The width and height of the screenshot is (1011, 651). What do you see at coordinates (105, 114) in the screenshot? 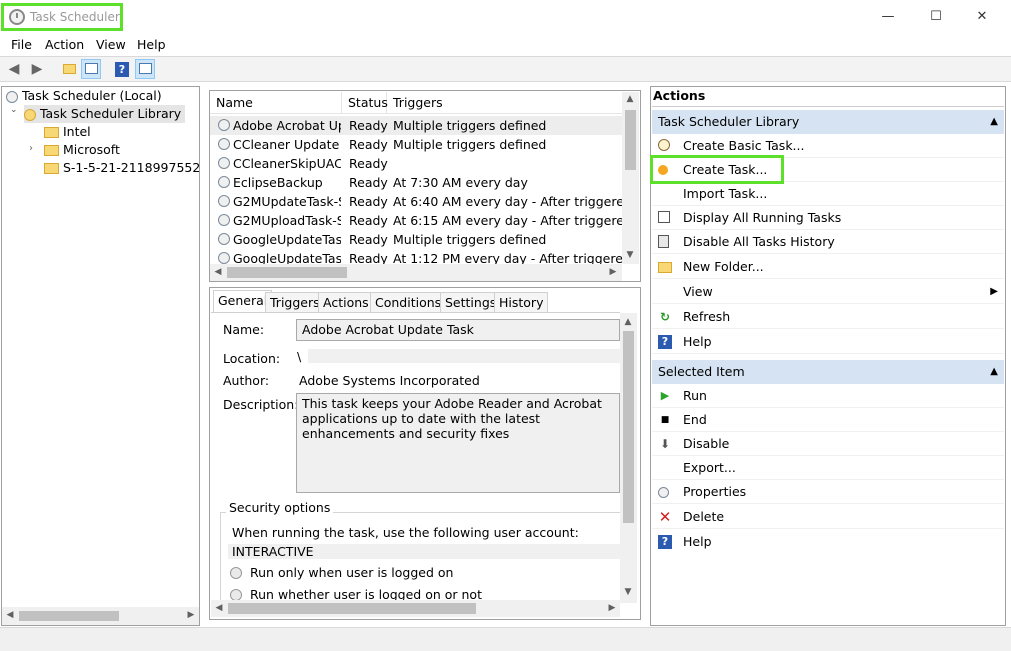
I see `tree-item-library: Task Scheduler Library` at bounding box center [105, 114].